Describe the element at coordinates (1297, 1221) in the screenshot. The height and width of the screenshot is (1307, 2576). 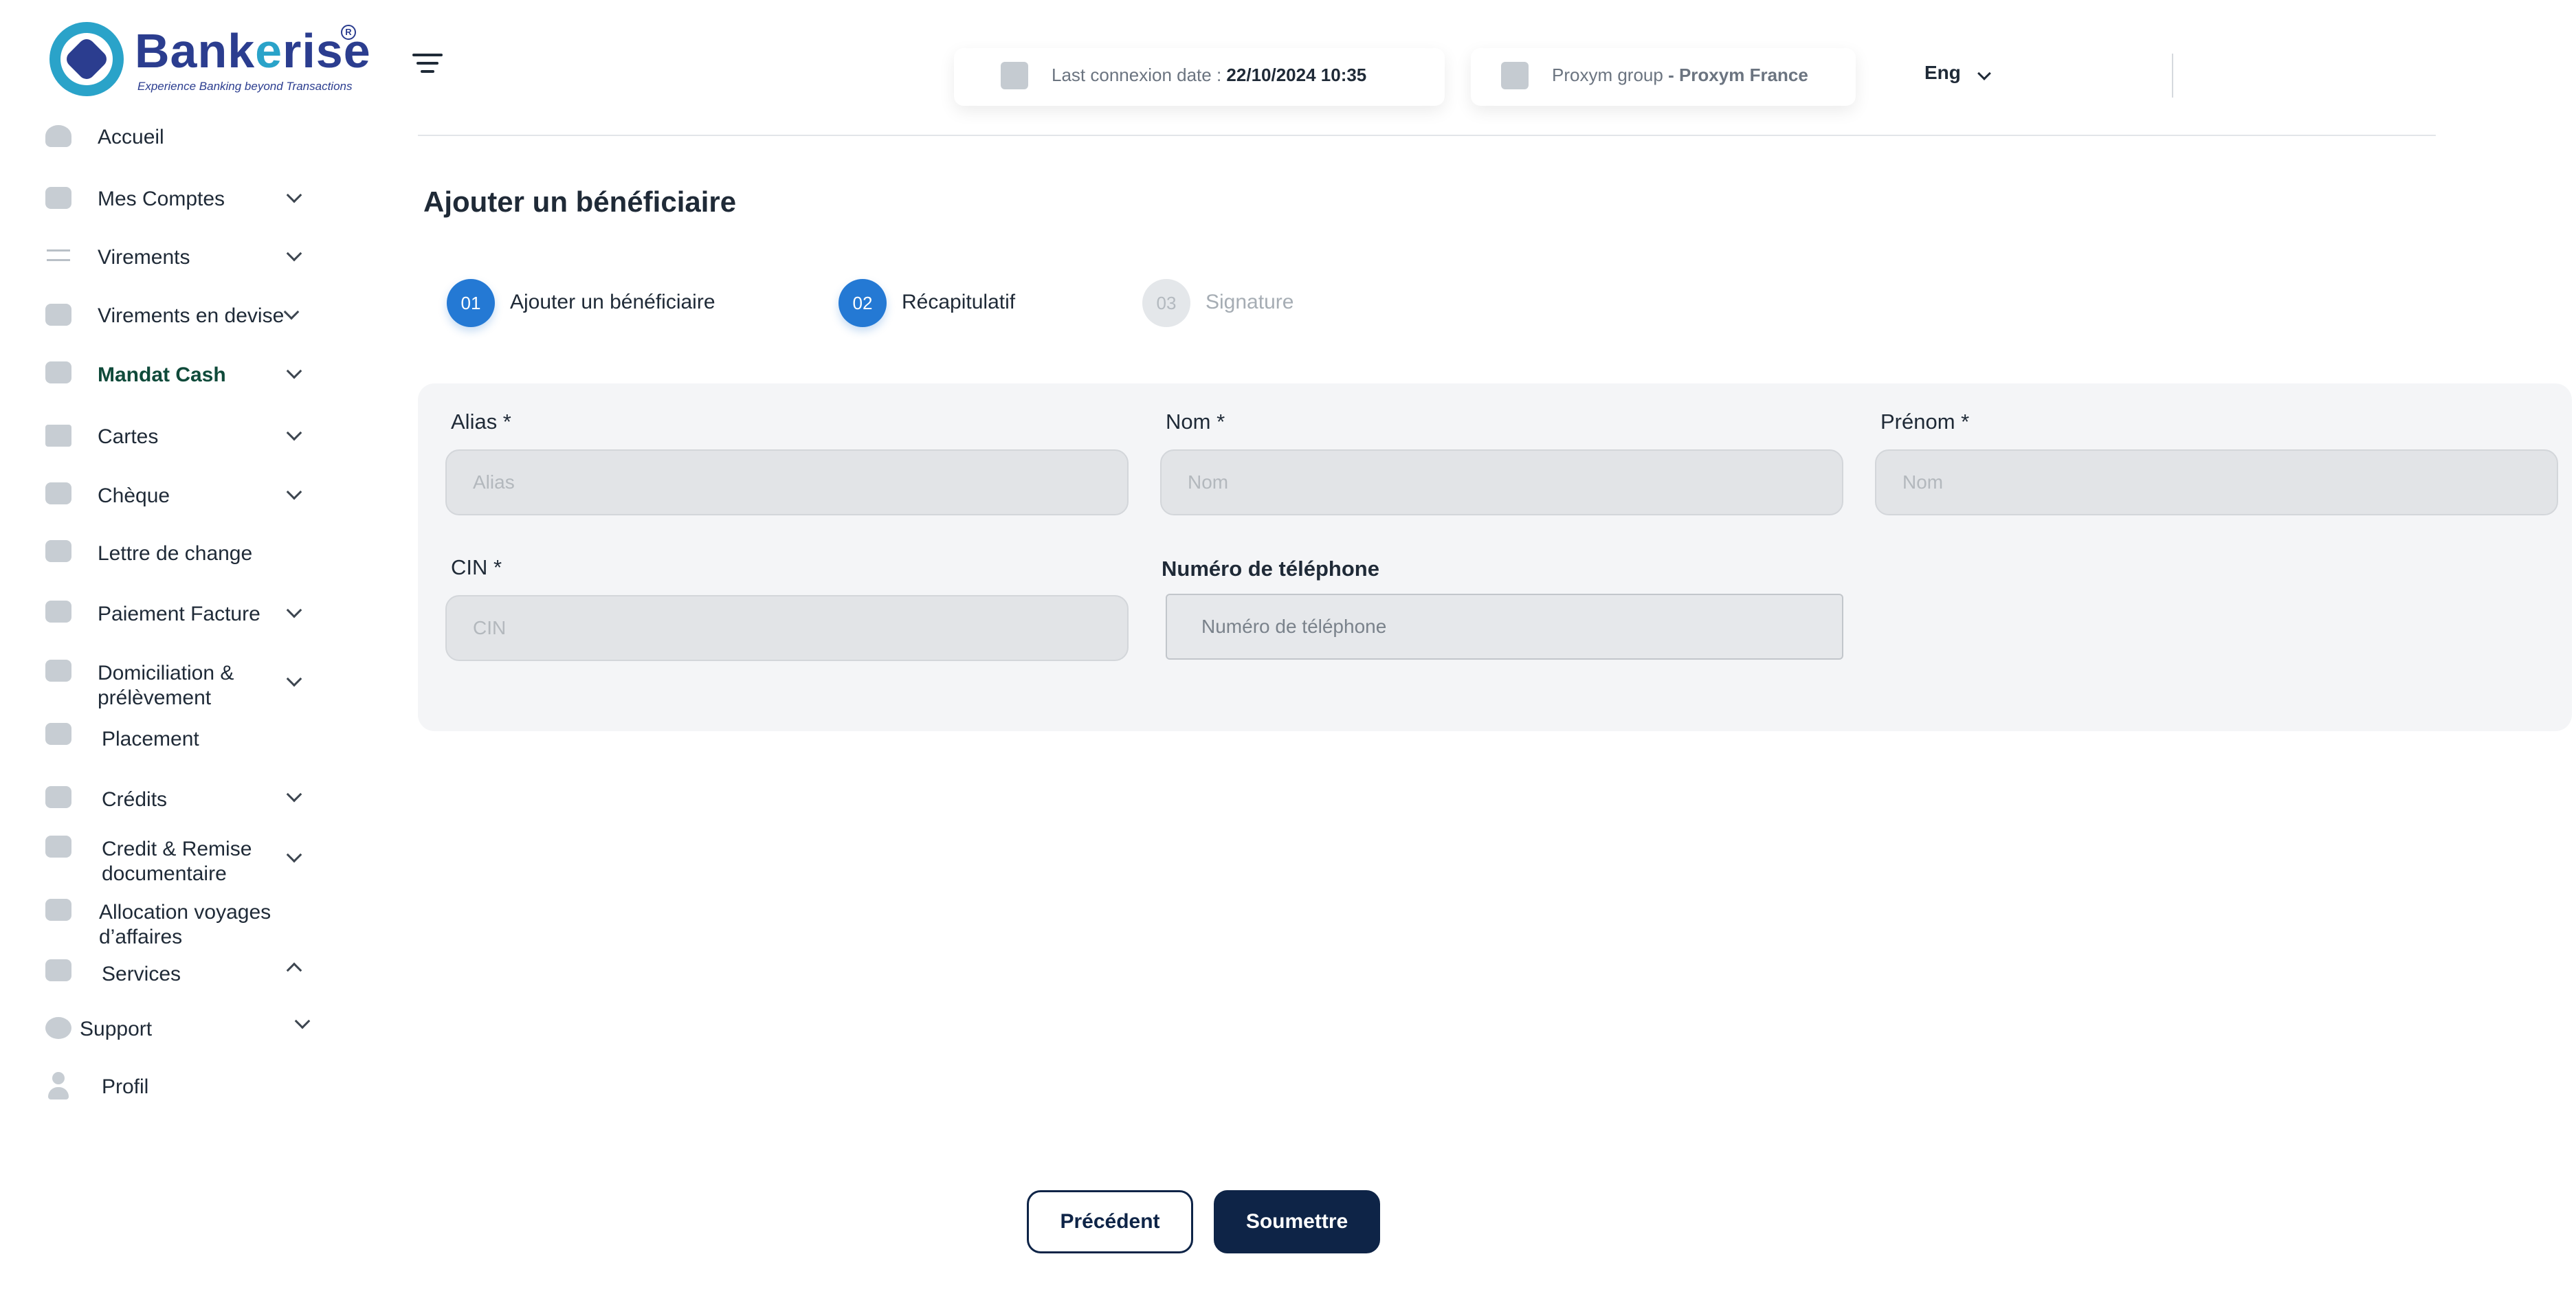
I see `submit-button: Soumettre` at that location.